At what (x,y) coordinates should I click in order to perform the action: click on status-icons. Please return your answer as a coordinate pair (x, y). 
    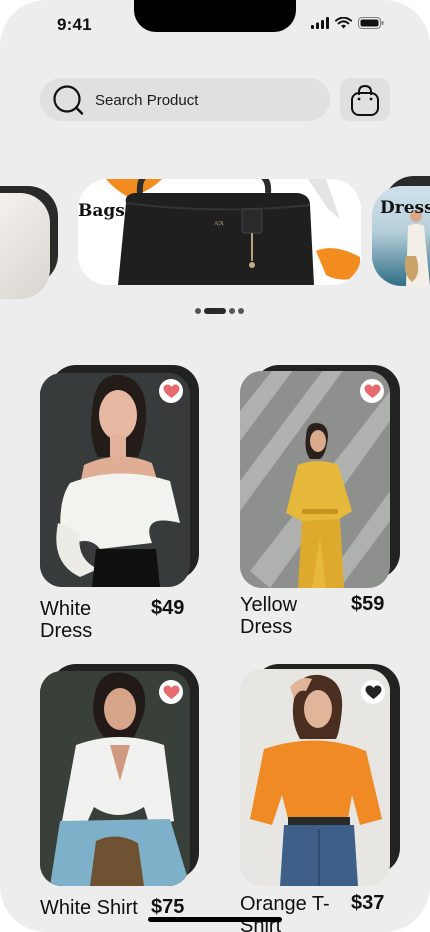
    Looking at the image, I should click on (347, 23).